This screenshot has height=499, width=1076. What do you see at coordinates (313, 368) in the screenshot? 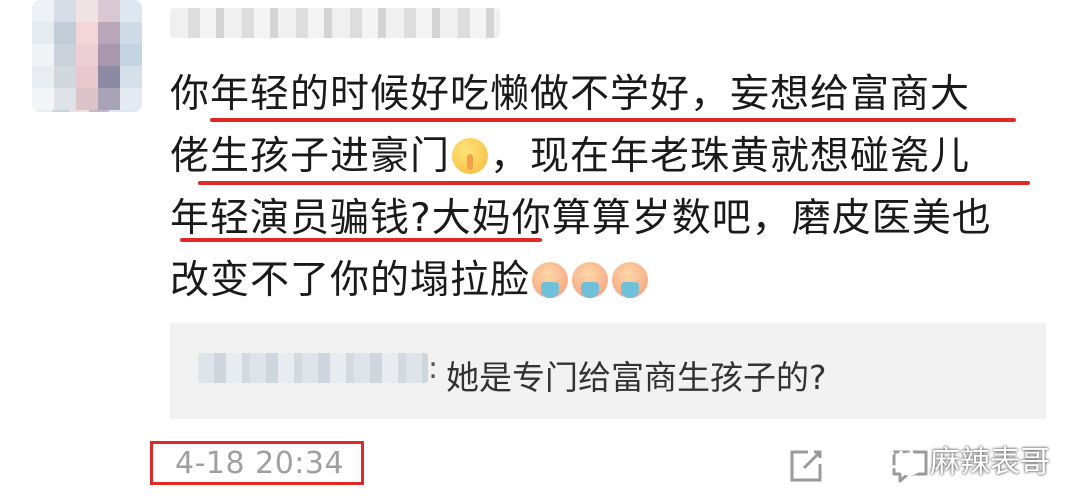
I see `reply-username-blurred` at bounding box center [313, 368].